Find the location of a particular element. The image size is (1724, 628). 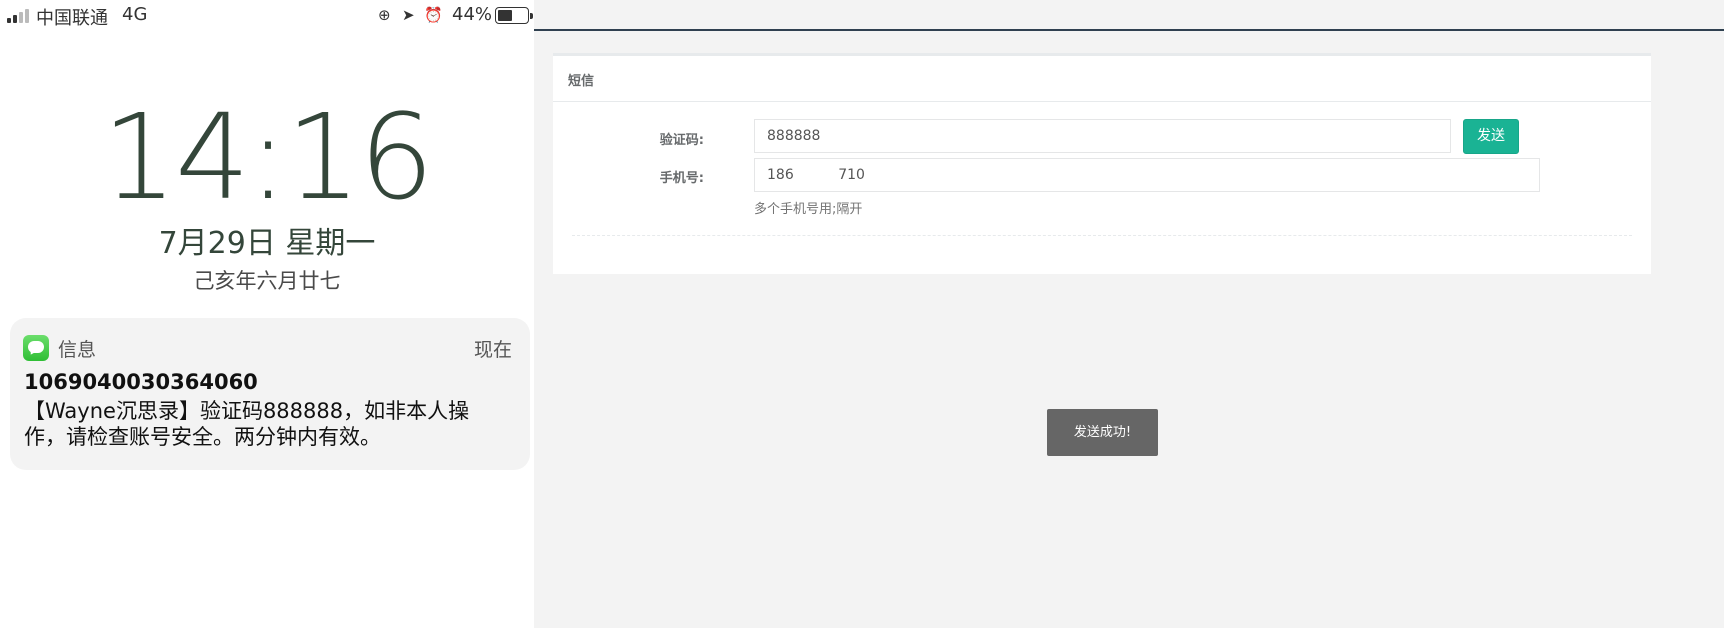

code-input is located at coordinates (1102, 136).